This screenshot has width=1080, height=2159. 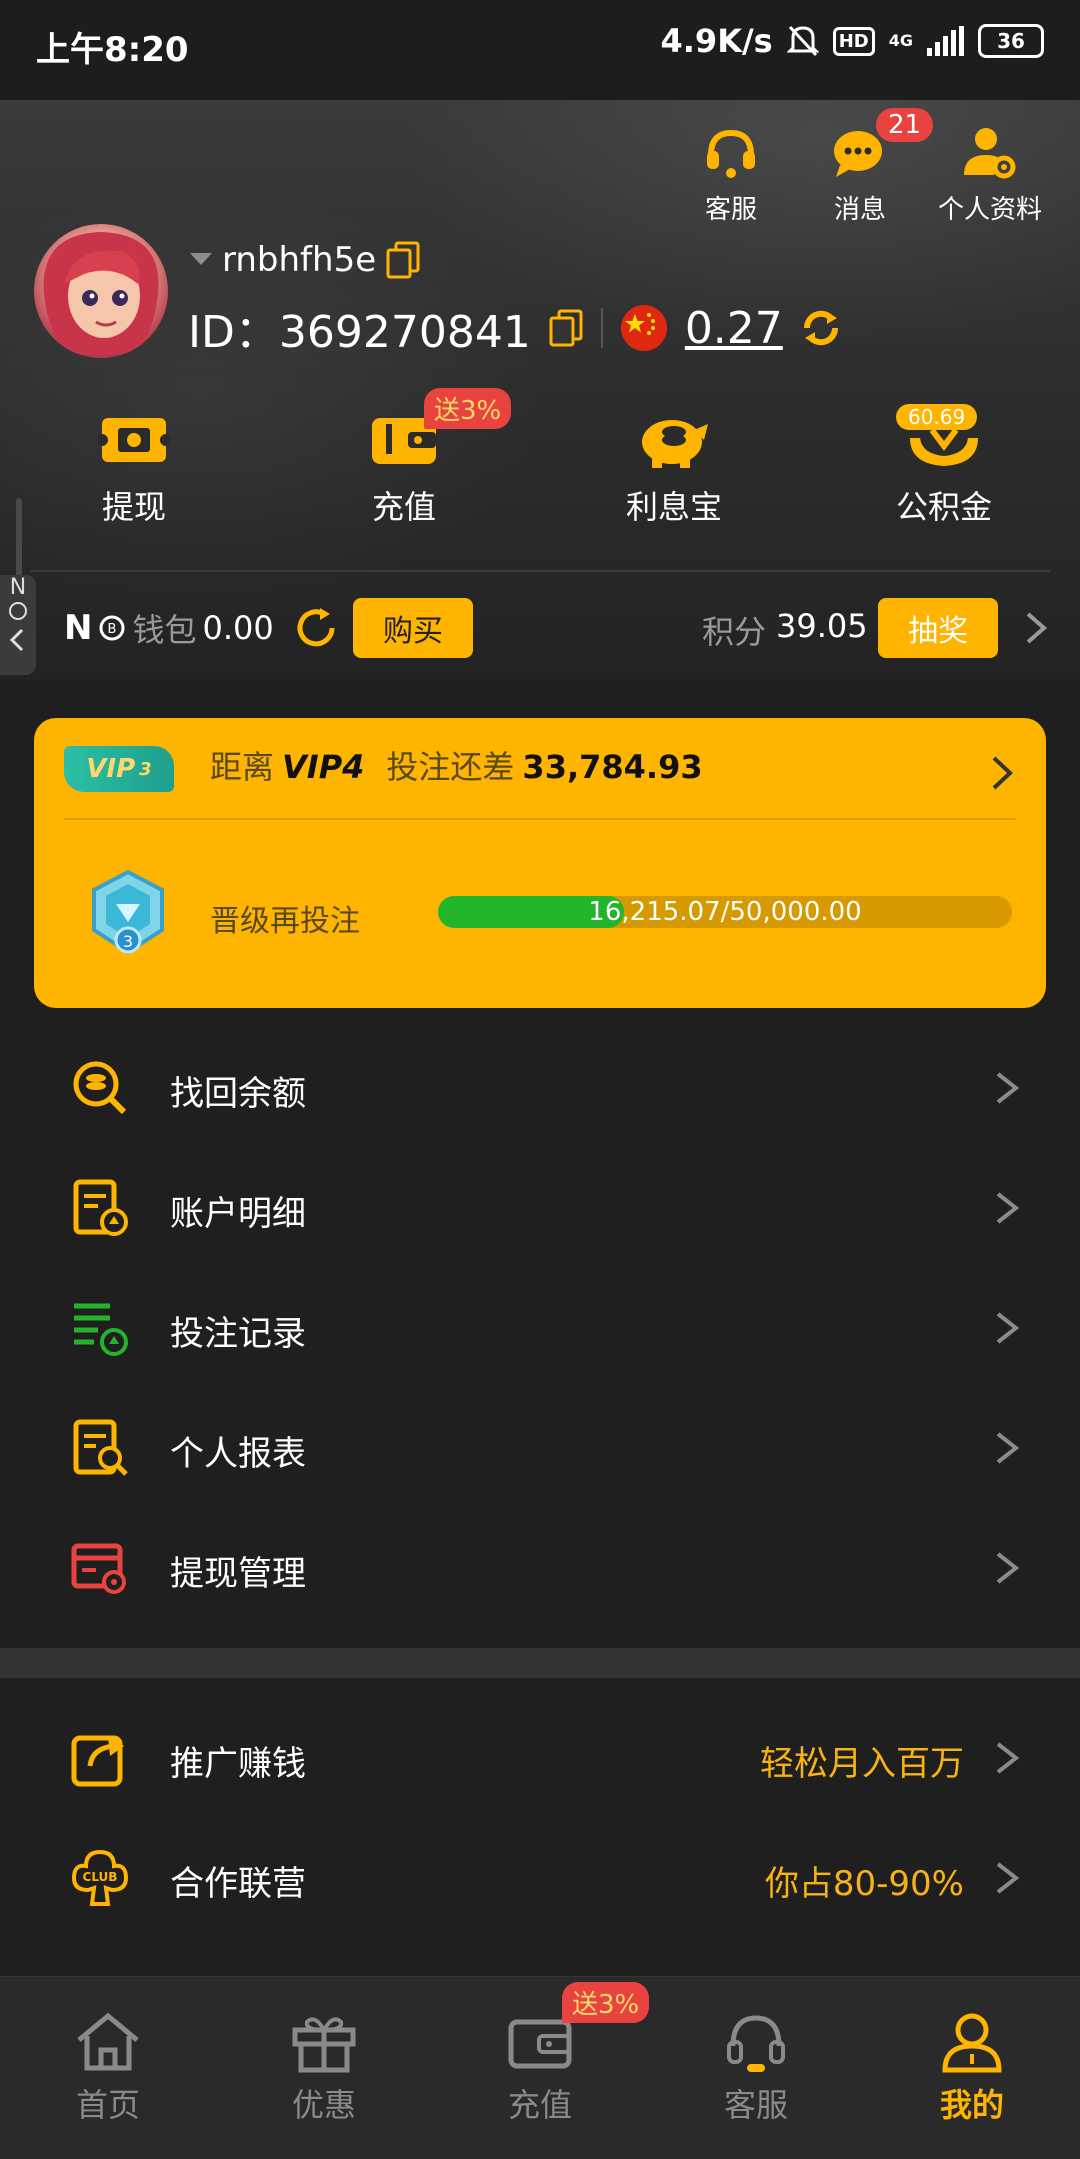 What do you see at coordinates (755, 2105) in the screenshot?
I see `nav-label: 客服` at bounding box center [755, 2105].